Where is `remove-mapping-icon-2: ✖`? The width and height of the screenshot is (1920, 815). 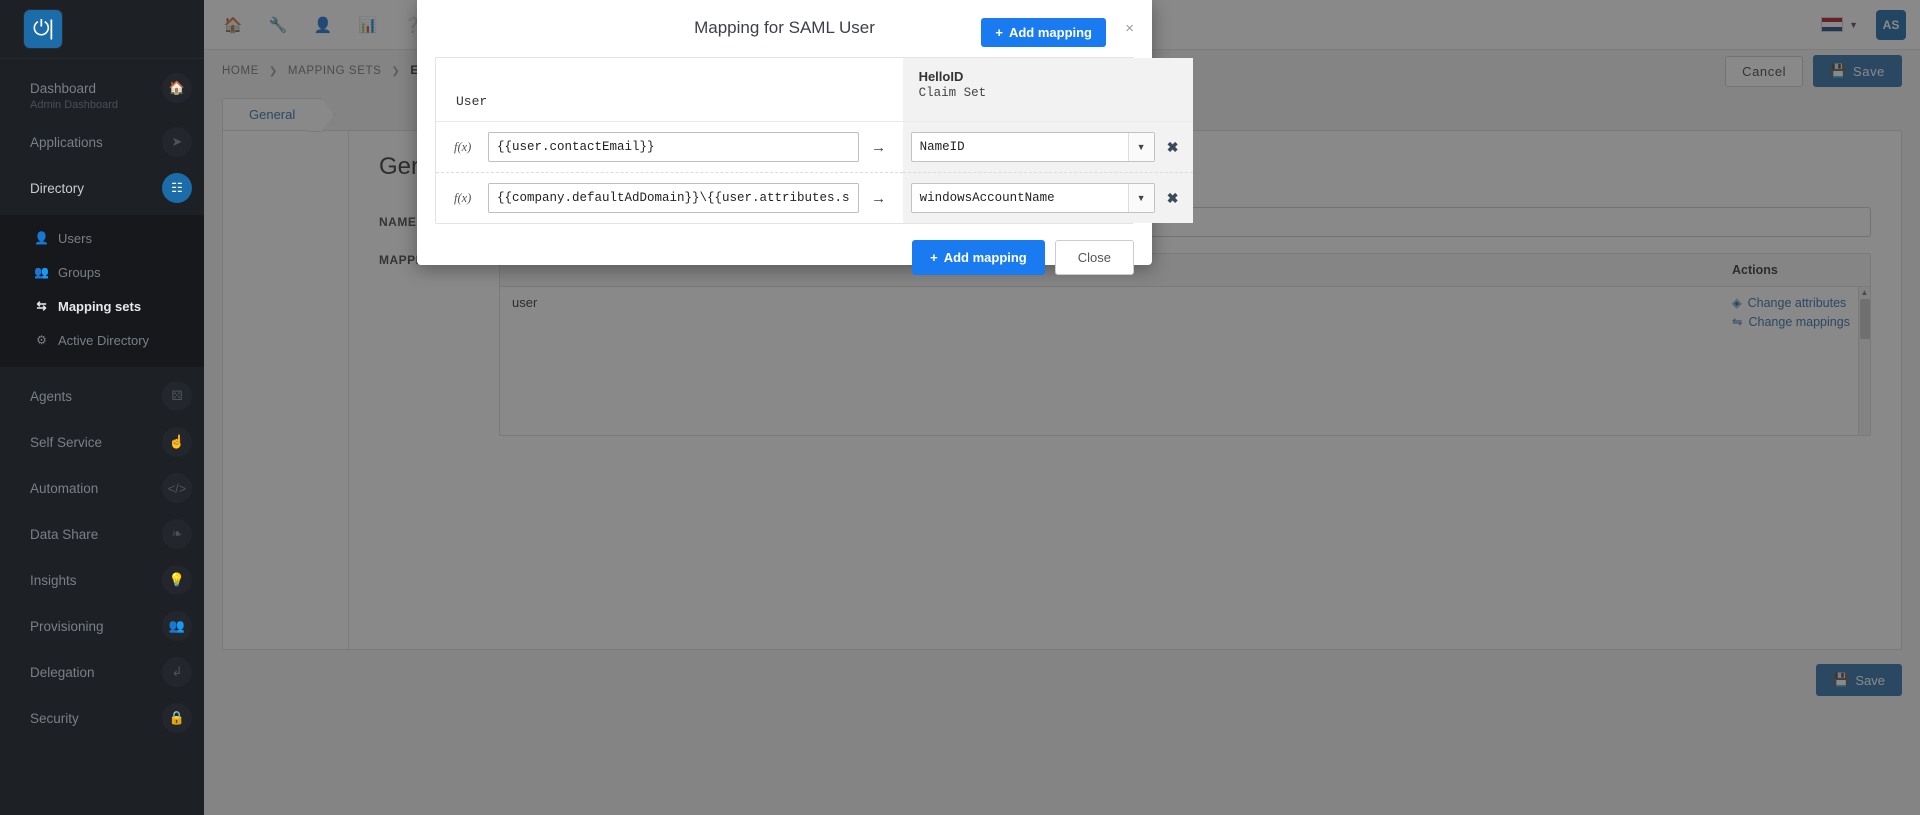 remove-mapping-icon-2: ✖ is located at coordinates (1173, 198).